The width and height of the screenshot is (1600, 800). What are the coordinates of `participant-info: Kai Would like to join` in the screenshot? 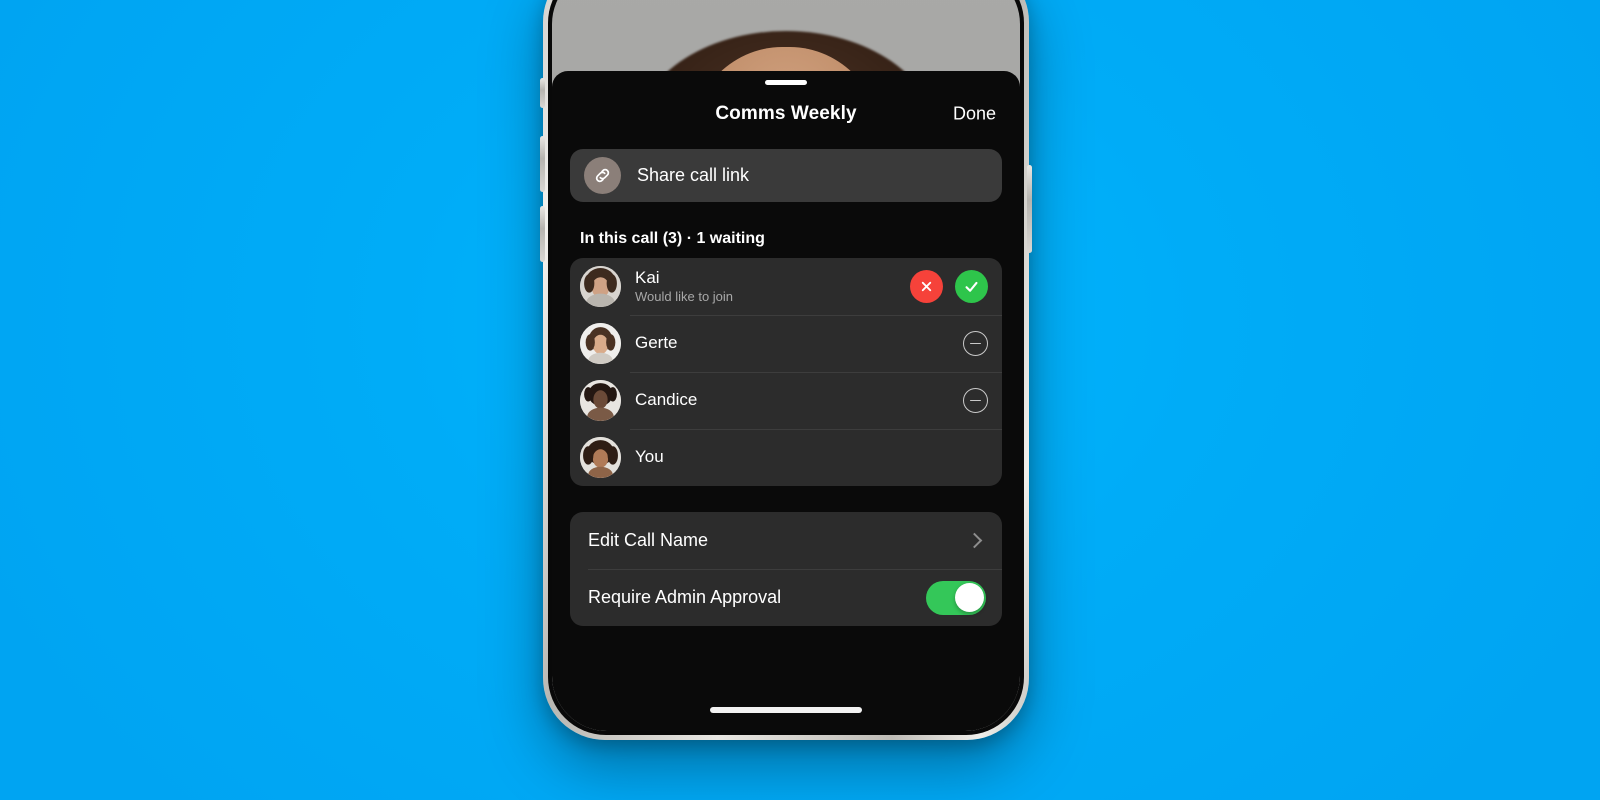 It's located at (772, 286).